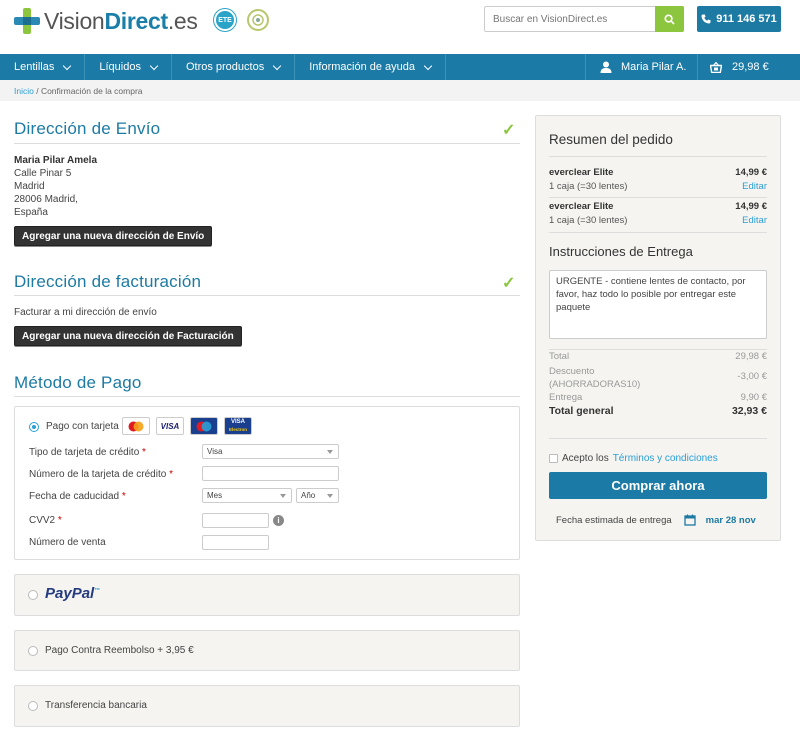 This screenshot has width=800, height=741. Describe the element at coordinates (739, 19) in the screenshot. I see `phone-button: 911 146 571` at that location.